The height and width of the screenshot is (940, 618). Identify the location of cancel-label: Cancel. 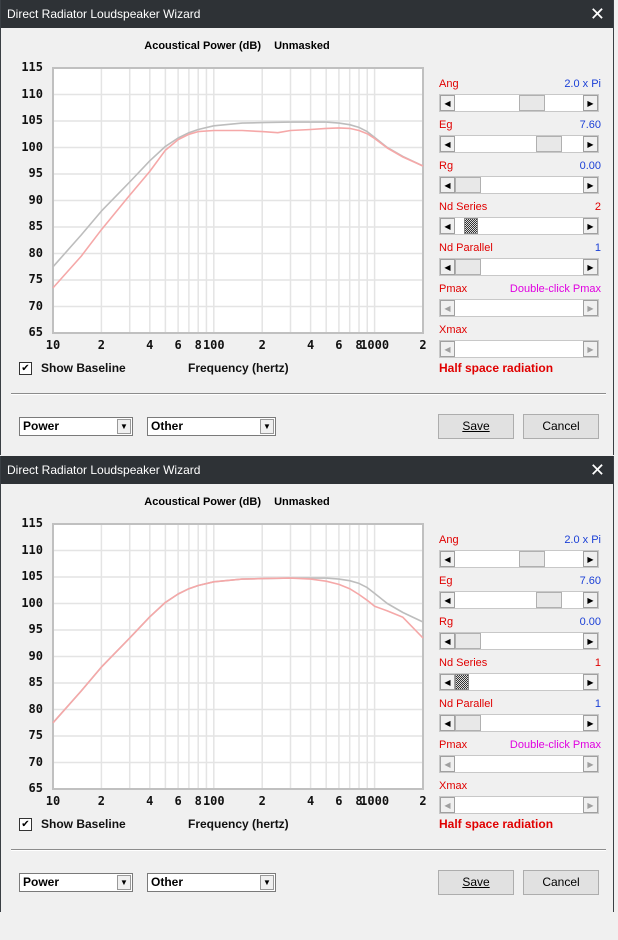
(561, 426).